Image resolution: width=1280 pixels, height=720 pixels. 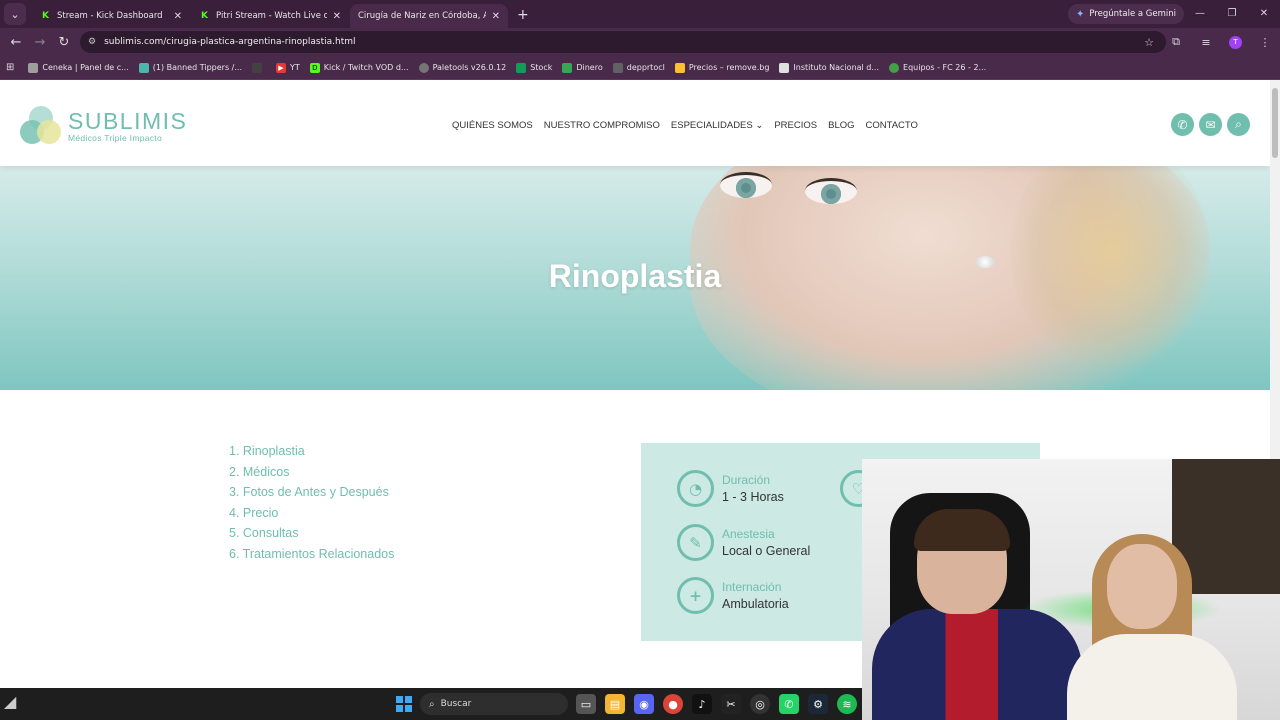 I want to click on bookmark-item: Paletools v26.0.12, so click(x=462, y=67).